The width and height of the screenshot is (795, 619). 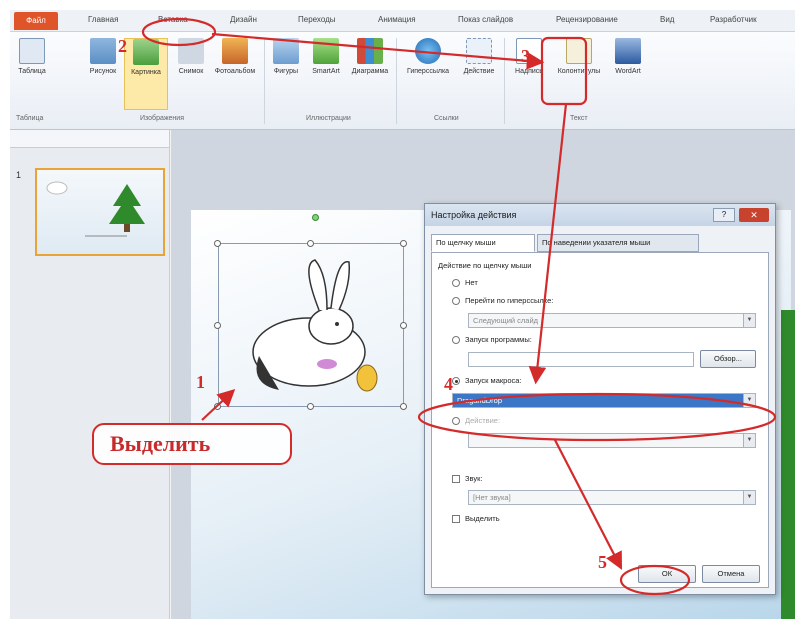 What do you see at coordinates (448, 384) in the screenshot?
I see `step-number-4: 4` at bounding box center [448, 384].